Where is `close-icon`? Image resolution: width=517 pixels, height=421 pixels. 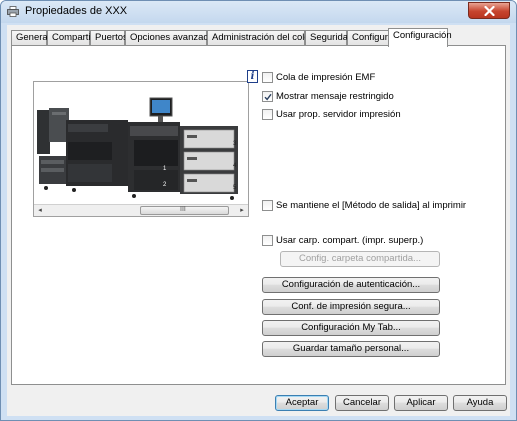 close-icon is located at coordinates (489, 11).